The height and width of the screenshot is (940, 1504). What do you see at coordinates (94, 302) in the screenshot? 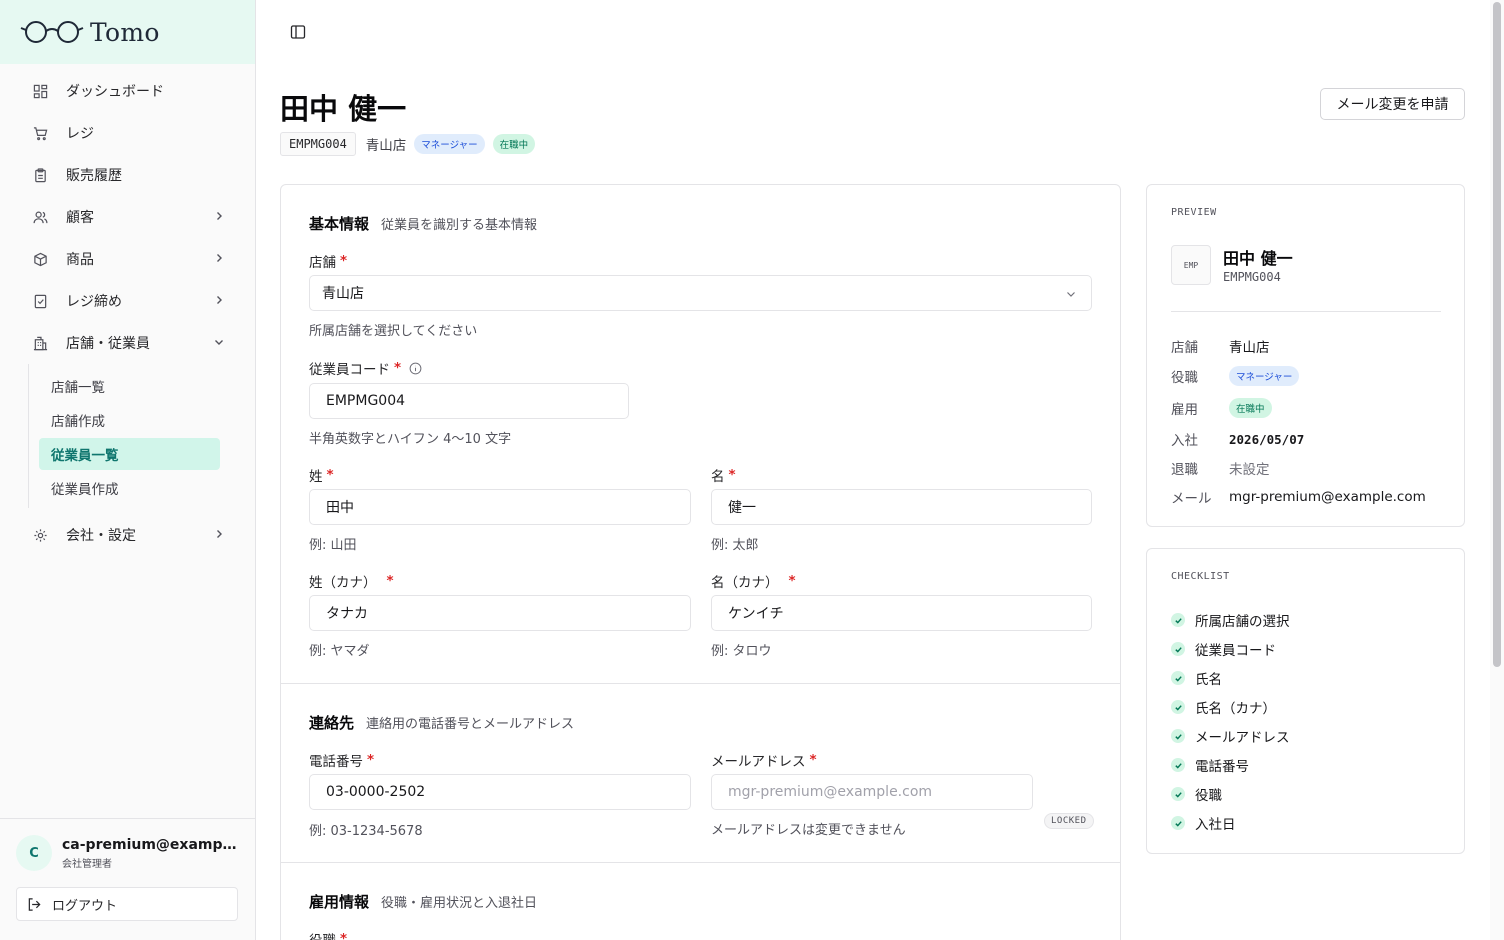
I see `sidebar-item-label: レジ締め` at bounding box center [94, 302].